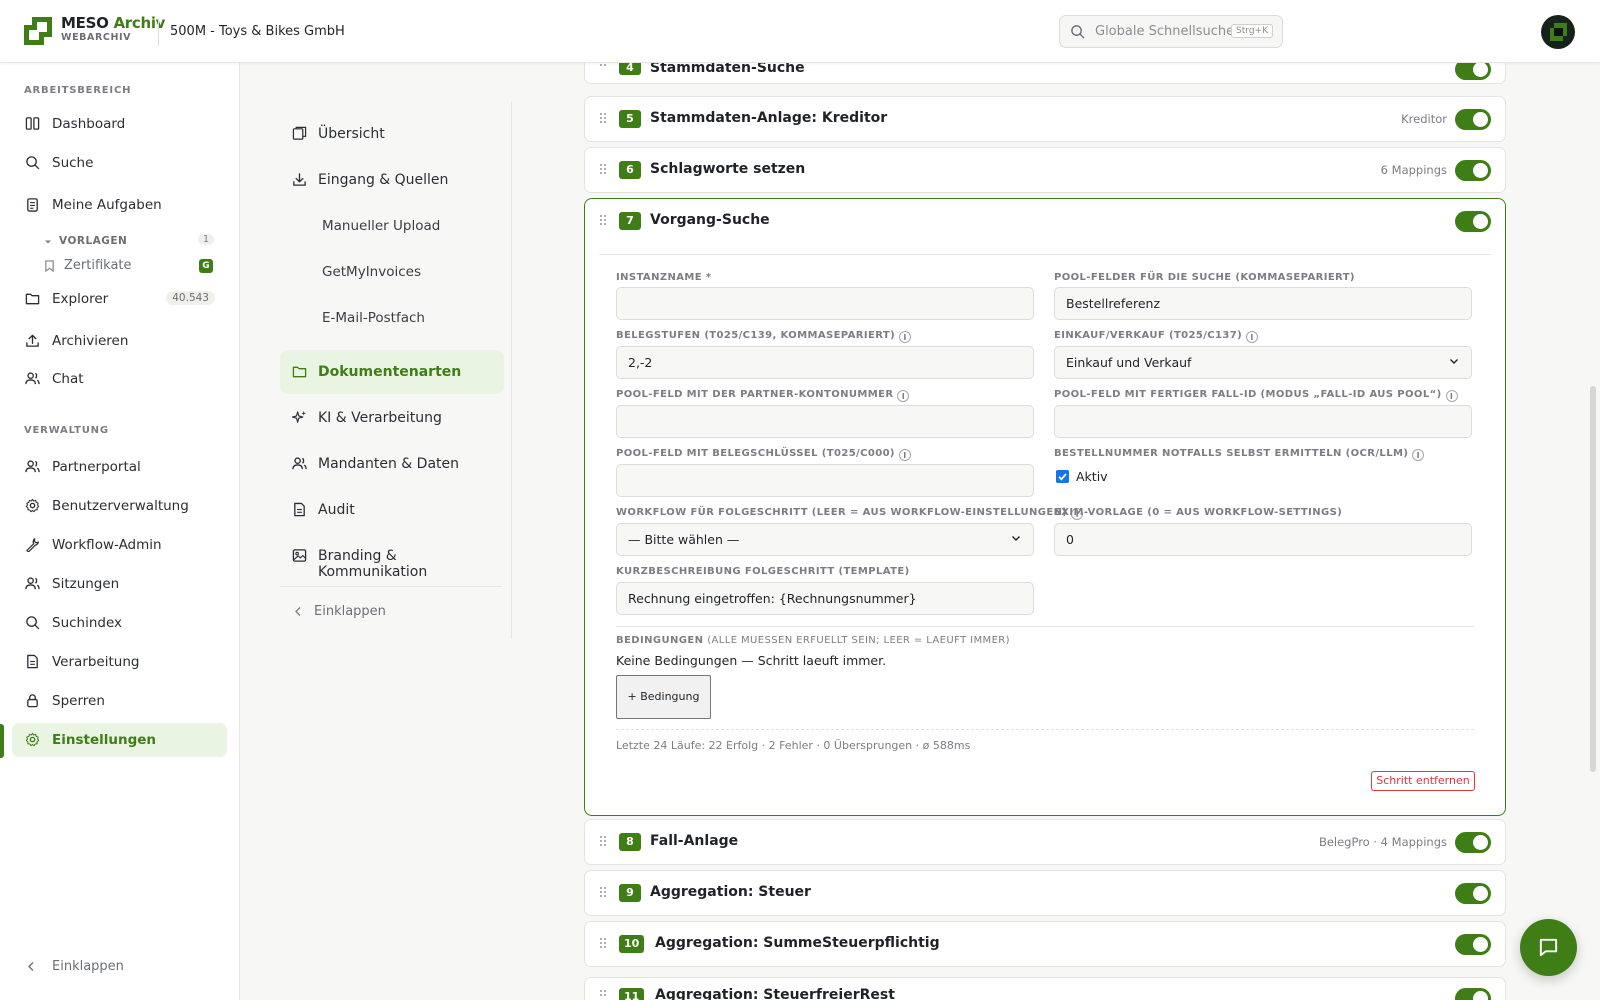  I want to click on settings-nav-getmyinvoices: GetMyInvoices, so click(392, 272).